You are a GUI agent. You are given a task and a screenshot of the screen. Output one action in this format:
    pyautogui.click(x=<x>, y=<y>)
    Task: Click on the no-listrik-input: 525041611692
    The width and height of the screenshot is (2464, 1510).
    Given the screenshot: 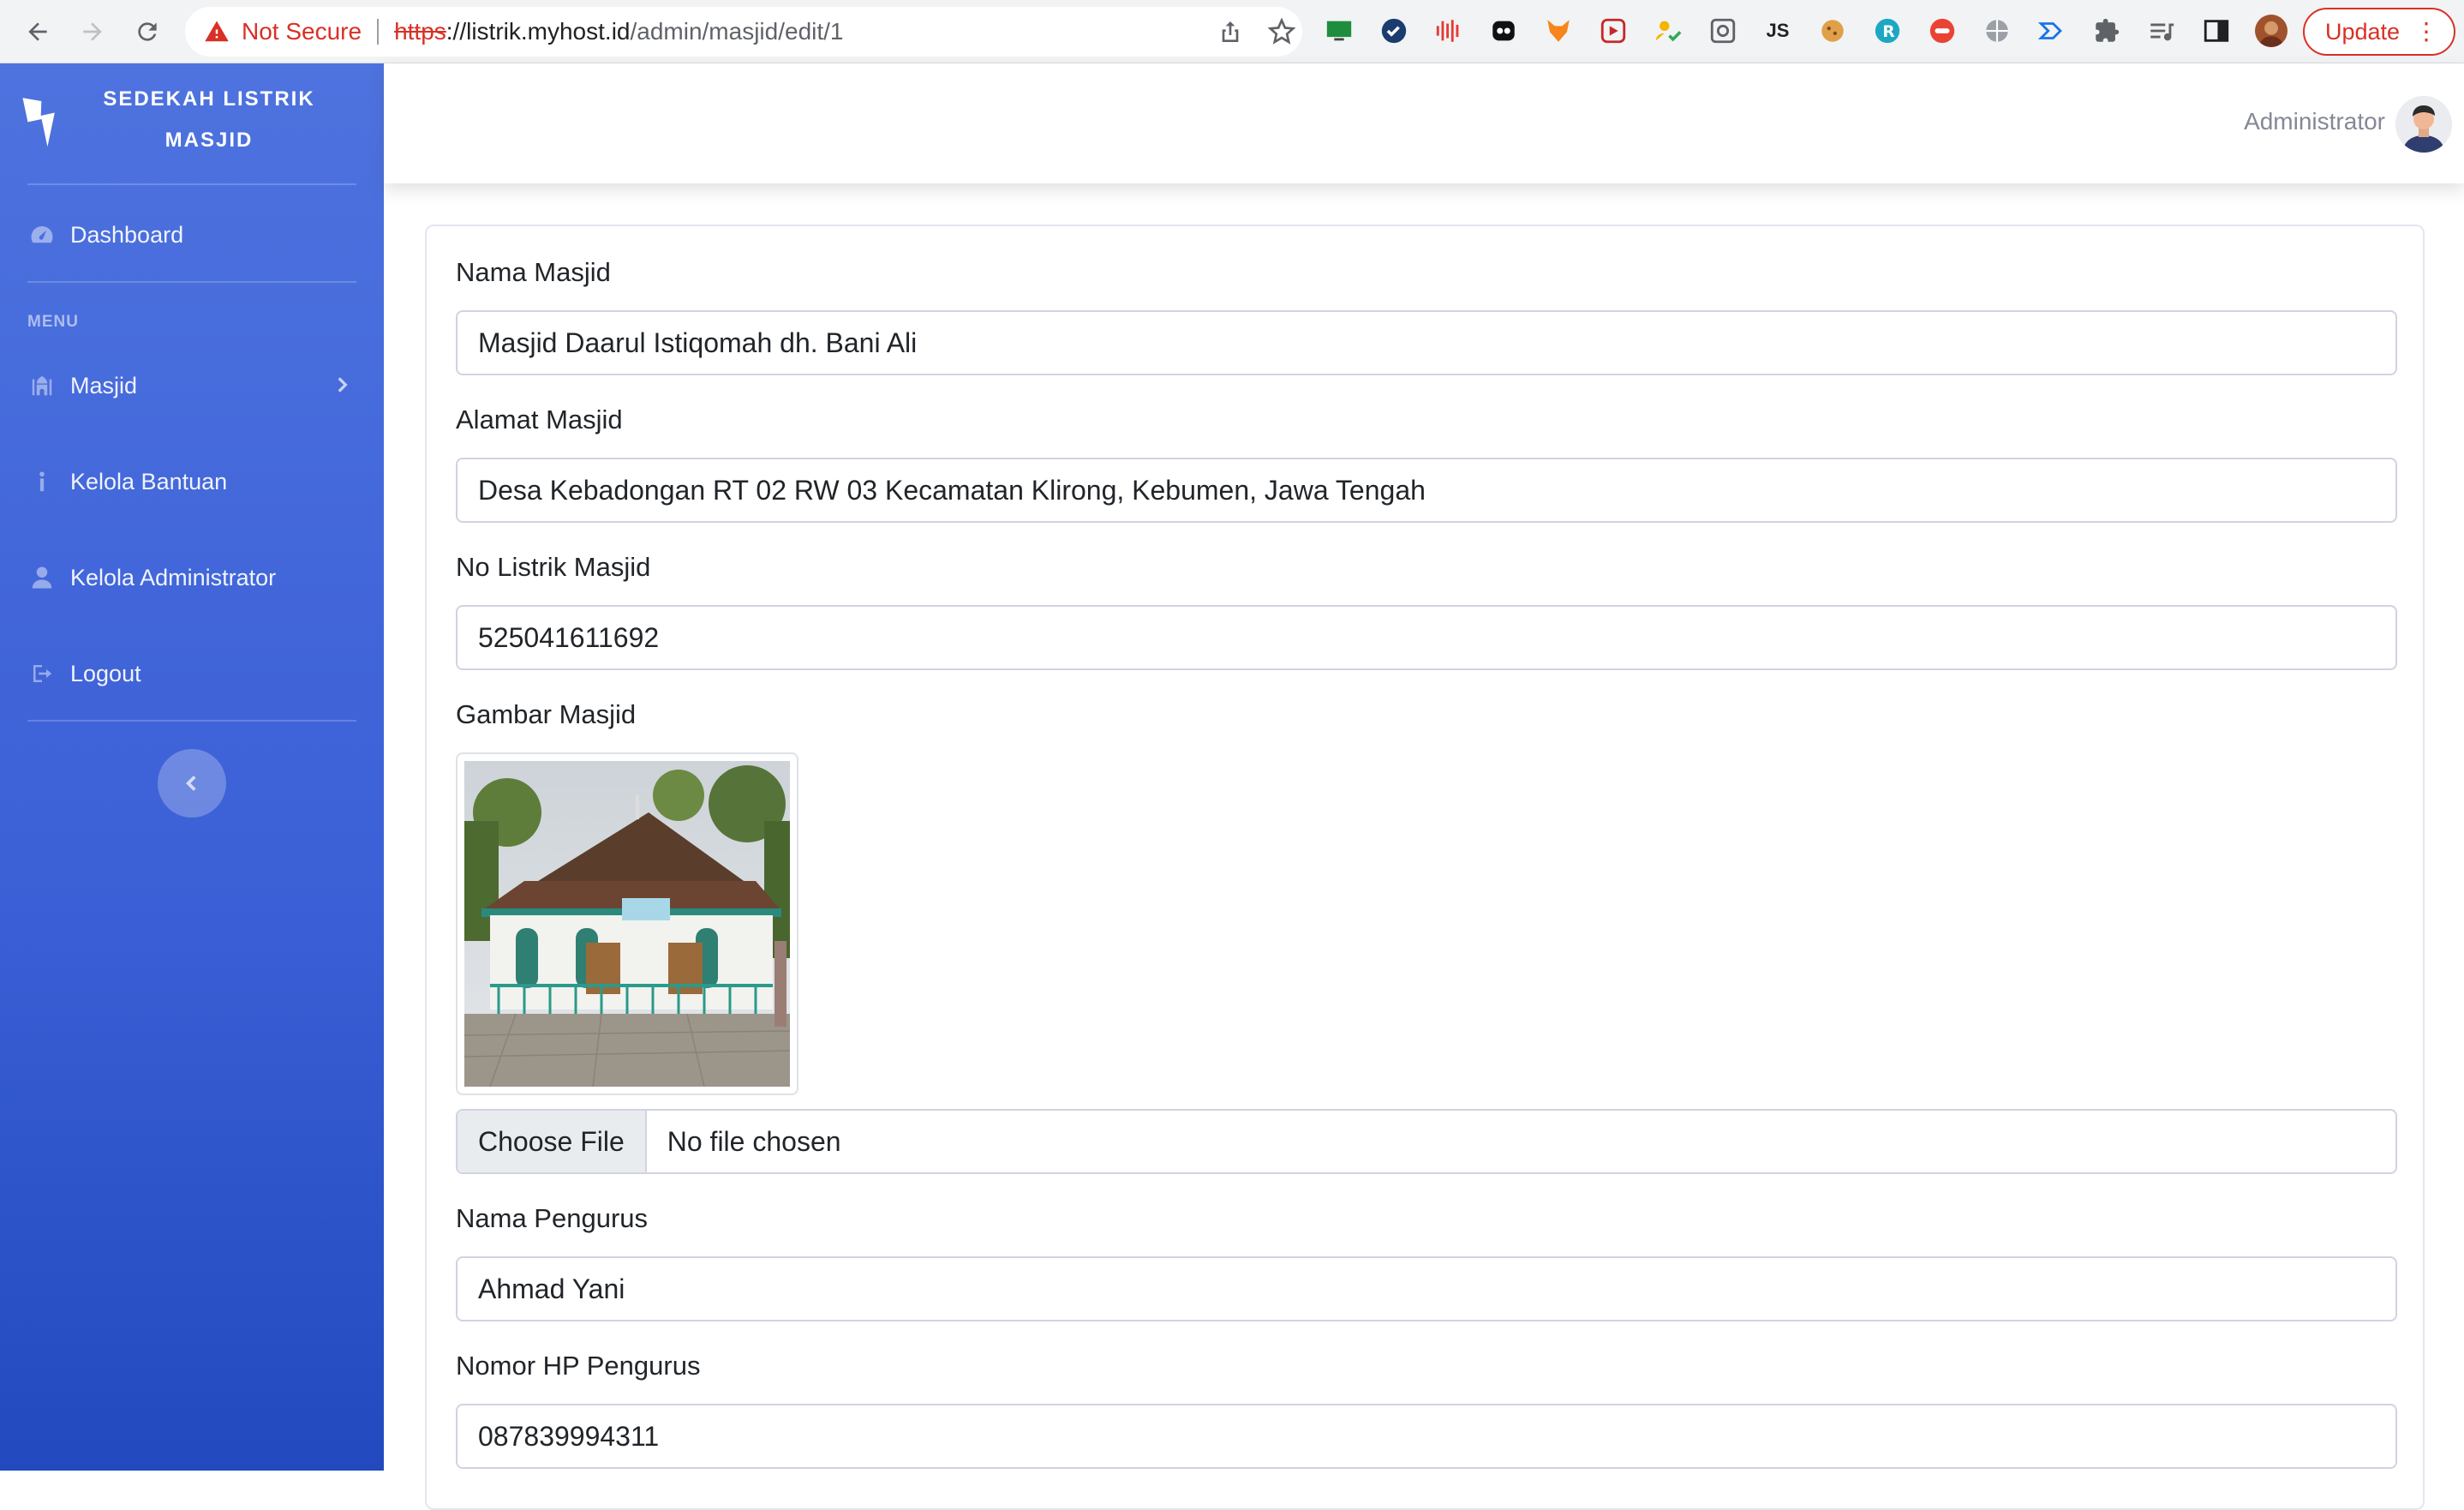 What is the action you would take?
    pyautogui.click(x=1426, y=637)
    